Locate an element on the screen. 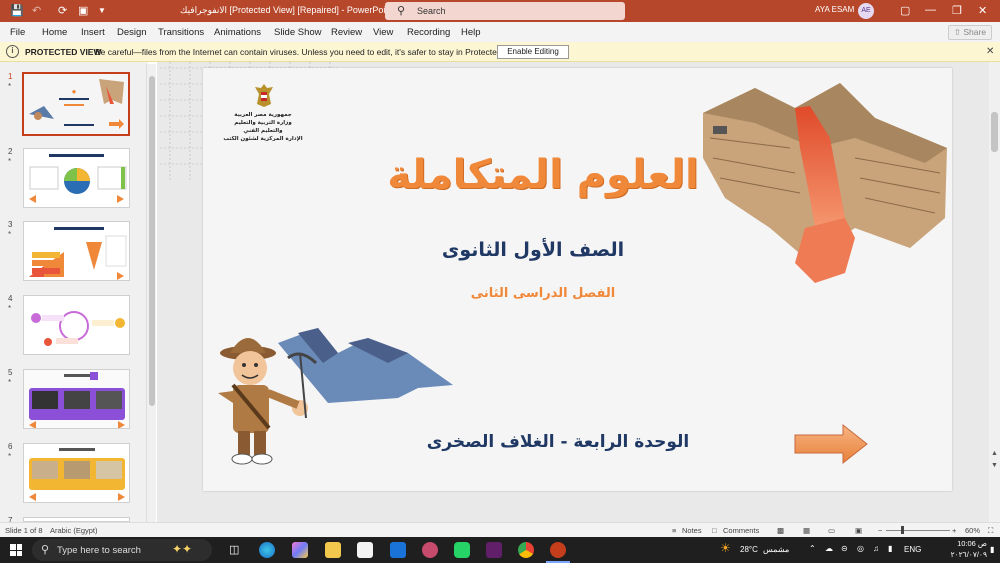 The image size is (1000, 563). comments-icon: □ is located at coordinates (714, 530).